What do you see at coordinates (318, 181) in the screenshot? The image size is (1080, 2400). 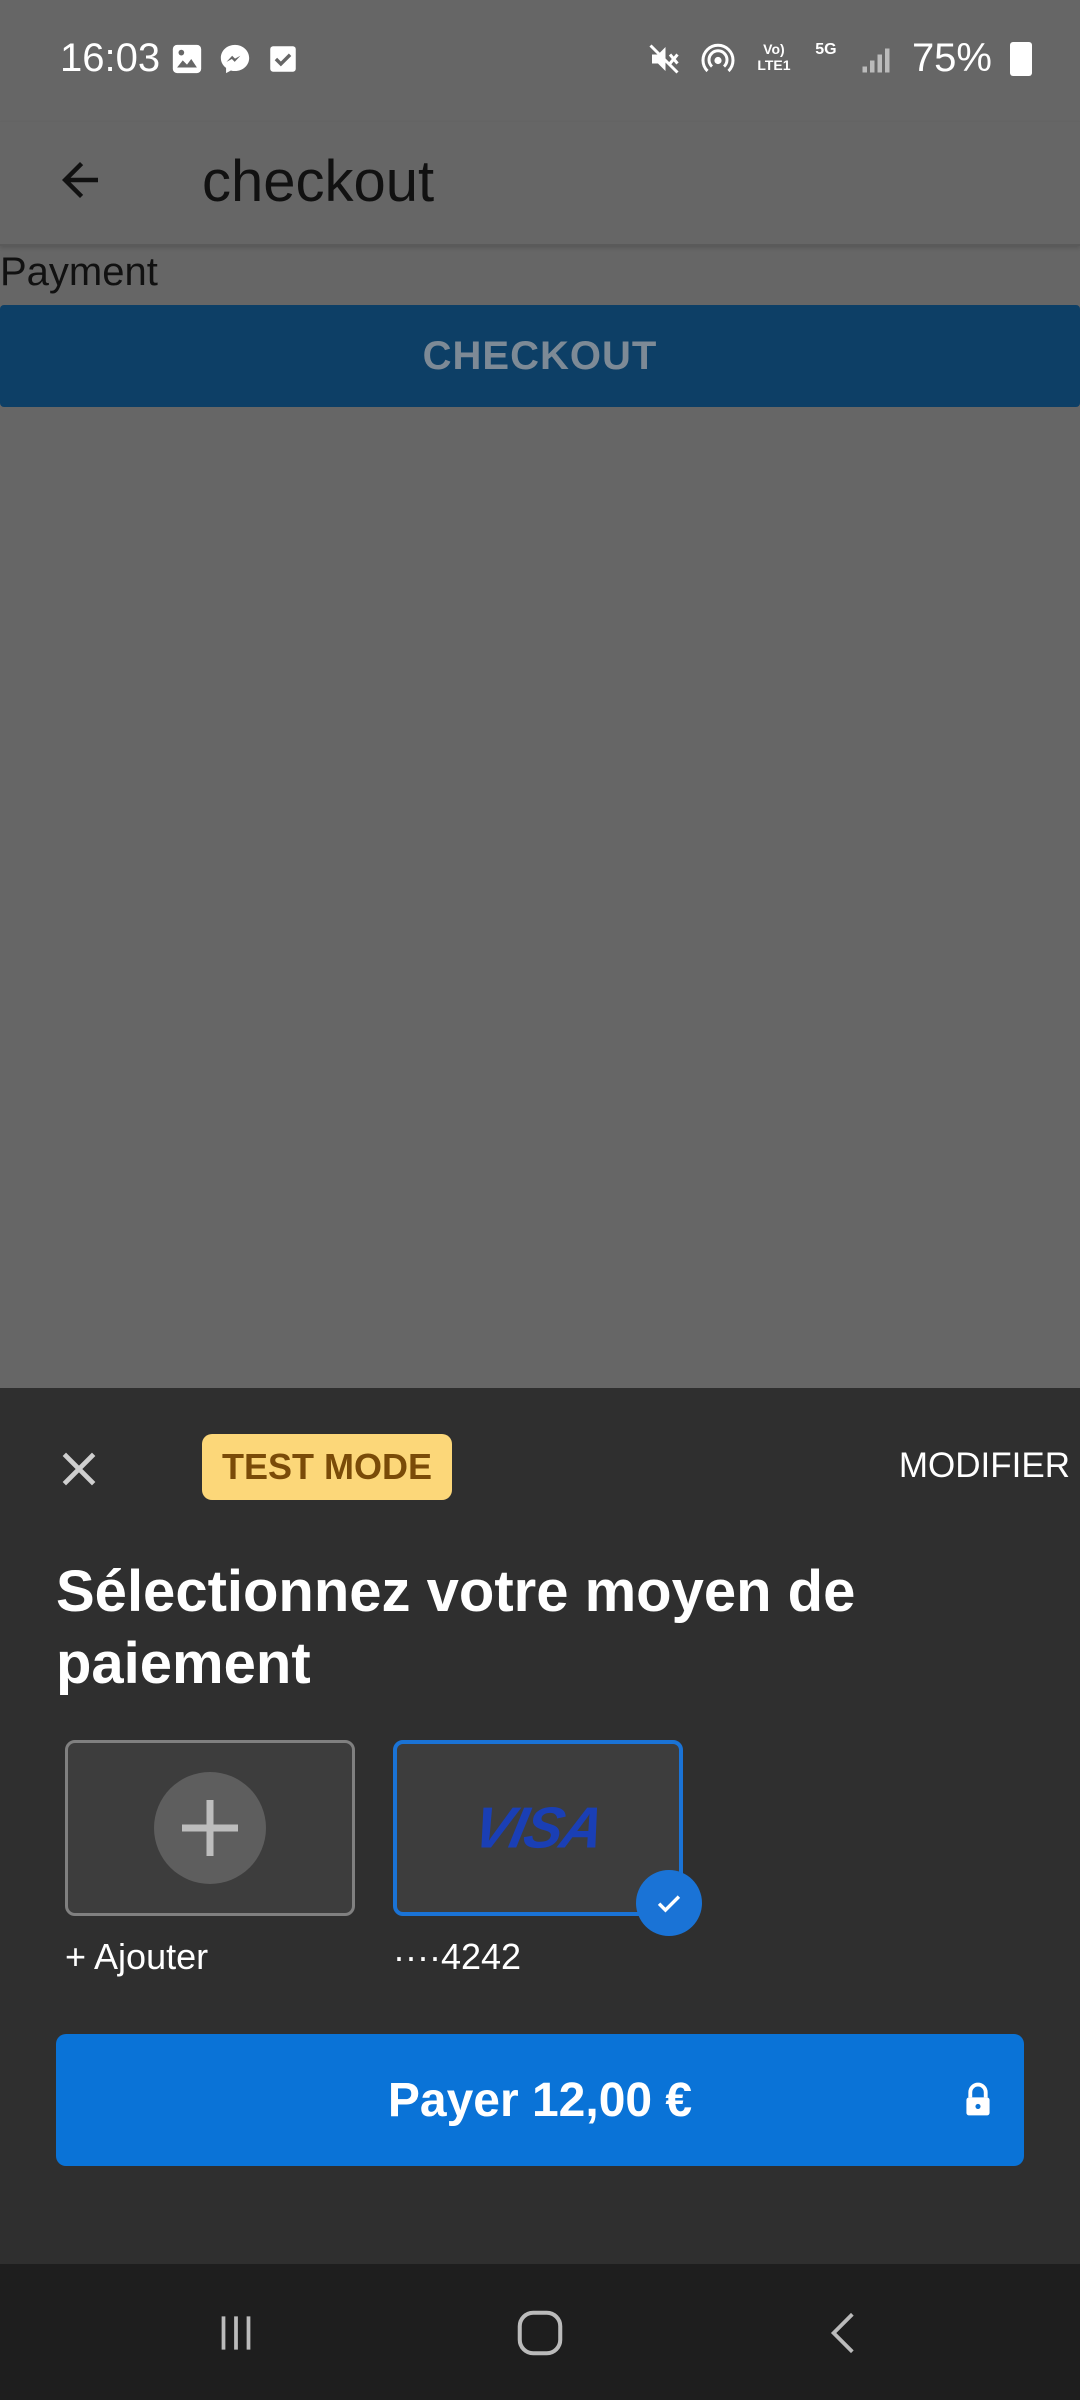 I see `page-title: checkout` at bounding box center [318, 181].